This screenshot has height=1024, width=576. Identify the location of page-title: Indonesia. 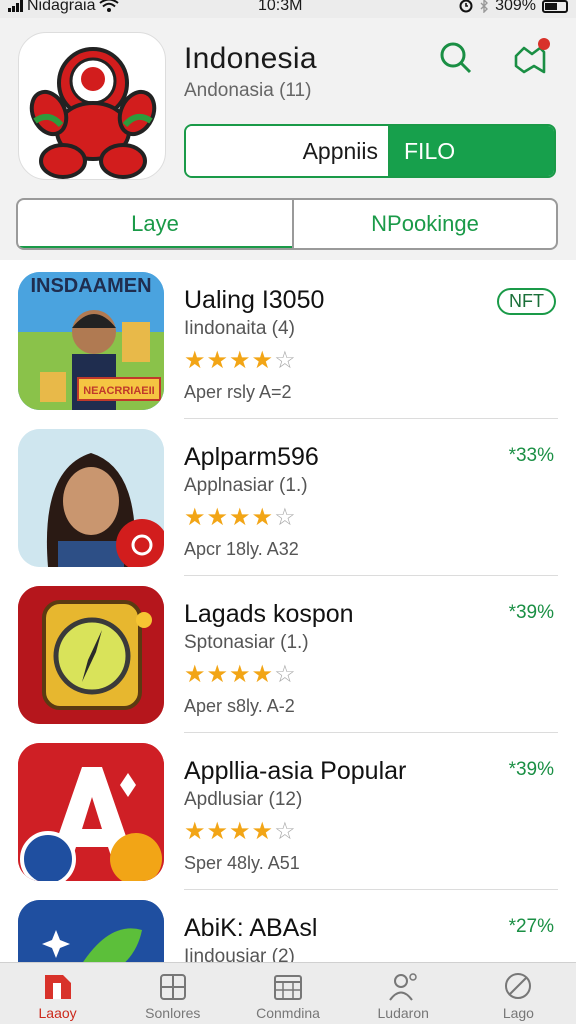
(250, 58).